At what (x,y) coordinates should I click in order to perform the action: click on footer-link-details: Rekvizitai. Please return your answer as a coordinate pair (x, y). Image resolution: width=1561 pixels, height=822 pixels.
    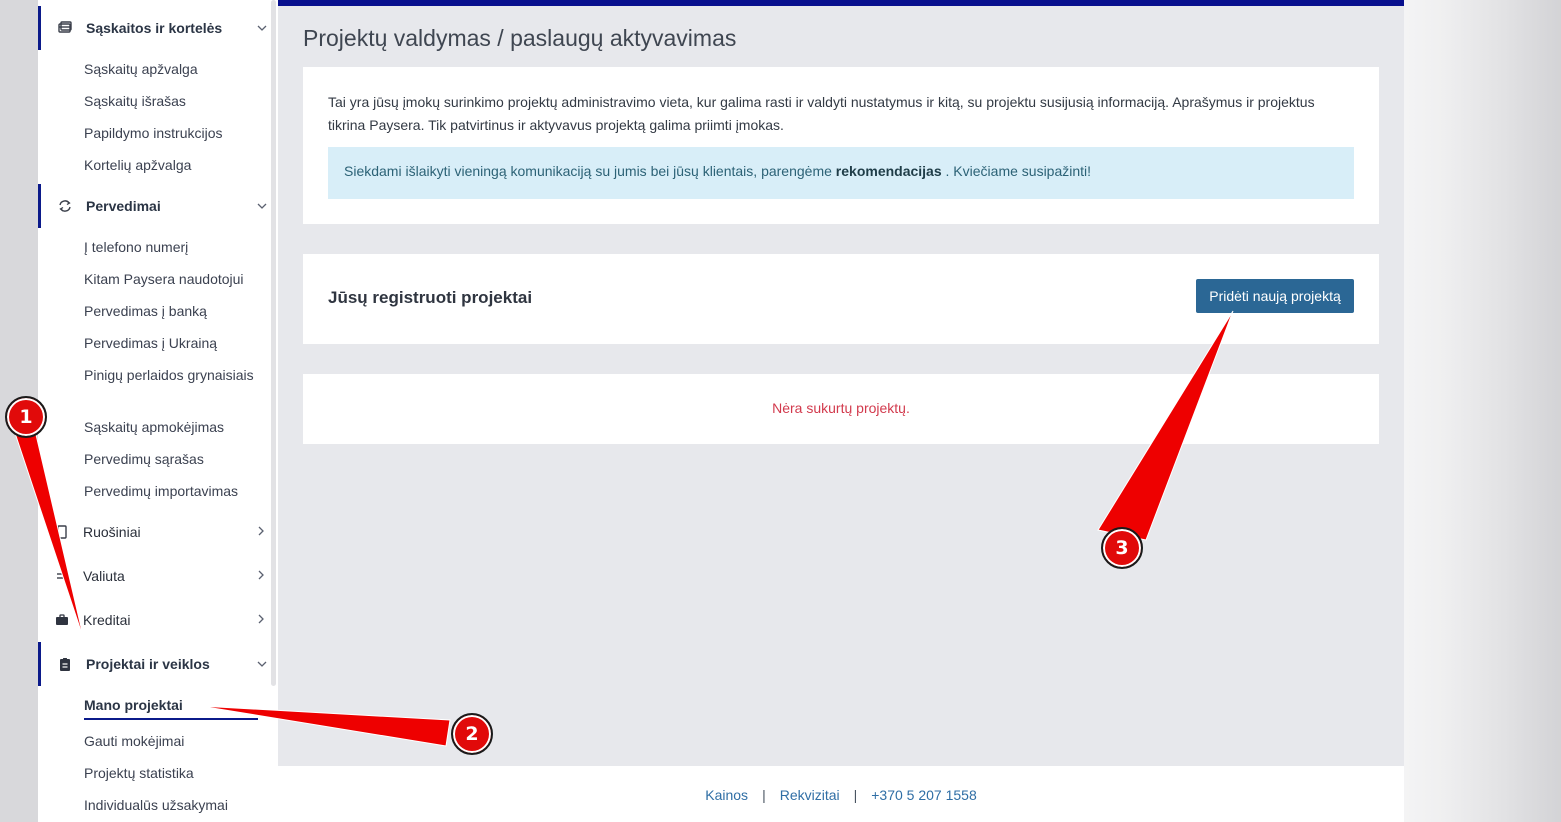
    Looking at the image, I should click on (810, 795).